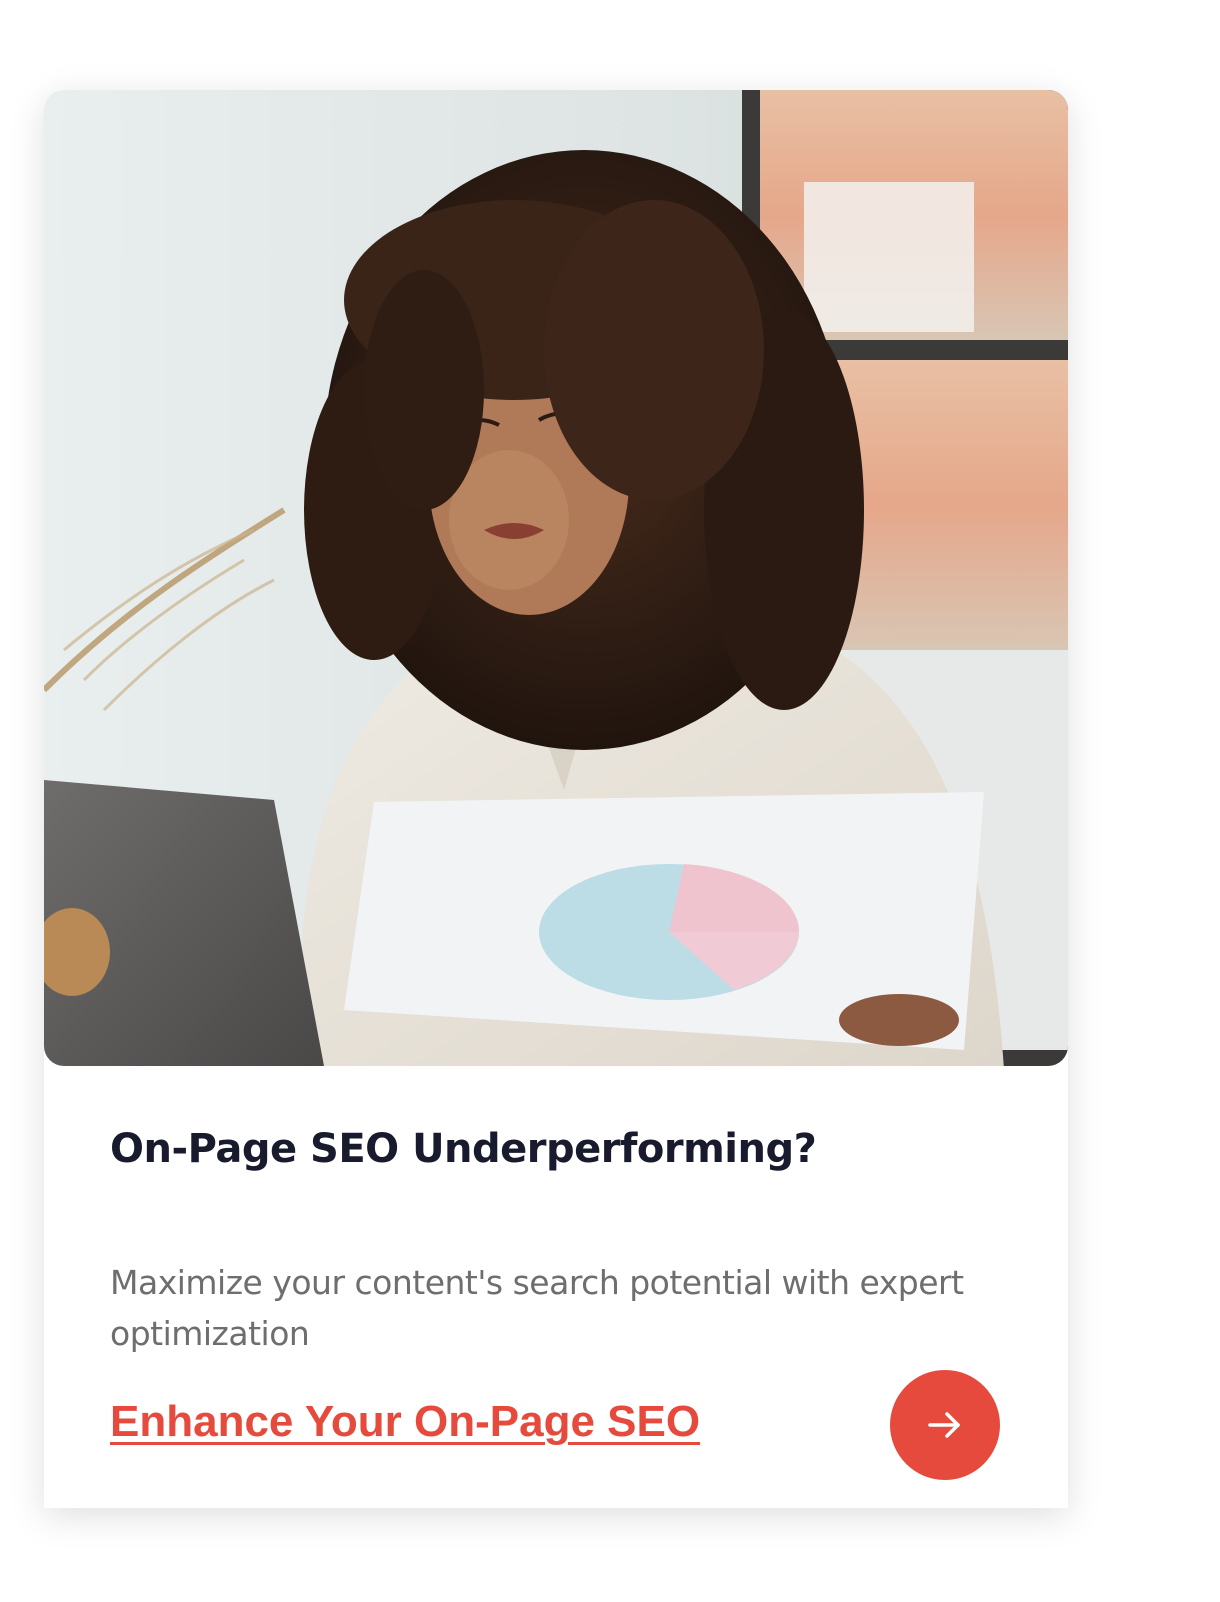  Describe the element at coordinates (405, 1422) in the screenshot. I see `cta-link: Enhance Your On-Page SEO` at that location.